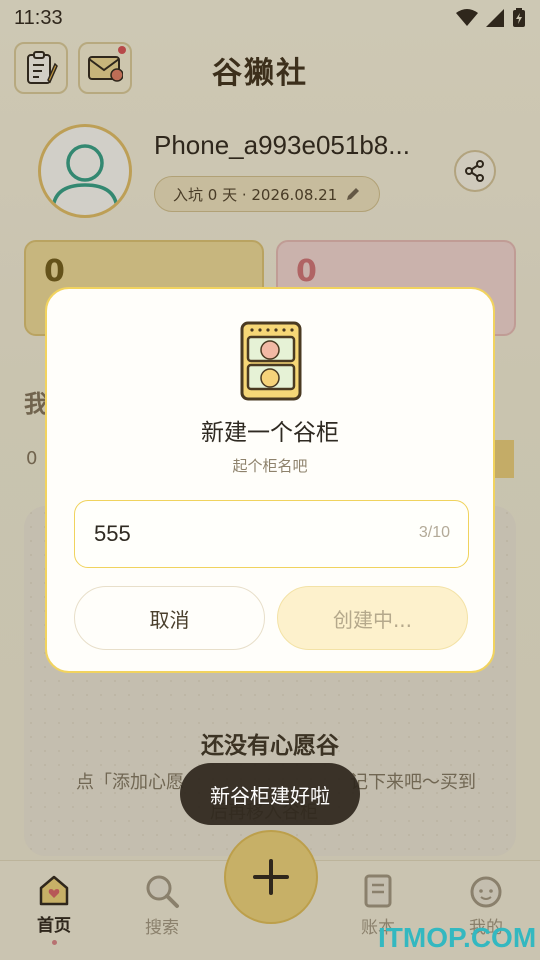 This screenshot has width=540, height=960. Describe the element at coordinates (270, 466) in the screenshot. I see `dialog-subtitle: 起个柜名吧` at that location.